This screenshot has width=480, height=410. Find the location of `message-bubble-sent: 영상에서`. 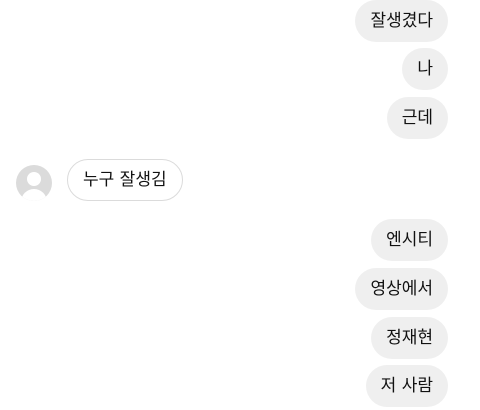

message-bubble-sent: 영상에서 is located at coordinates (401, 289).